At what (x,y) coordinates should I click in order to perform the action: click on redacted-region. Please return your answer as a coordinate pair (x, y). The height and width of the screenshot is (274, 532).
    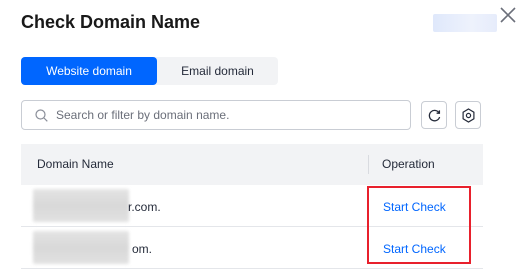
    Looking at the image, I should click on (465, 23).